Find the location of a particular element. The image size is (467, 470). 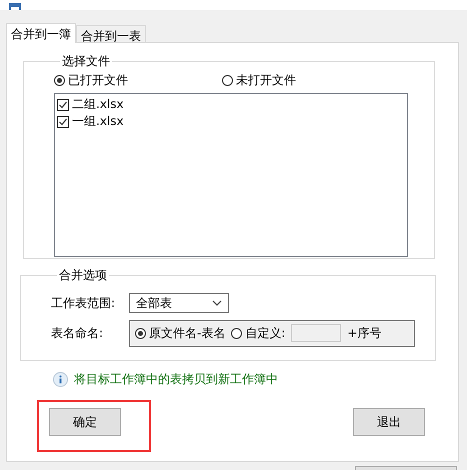

range-dropdown: 全部表 is located at coordinates (179, 303).